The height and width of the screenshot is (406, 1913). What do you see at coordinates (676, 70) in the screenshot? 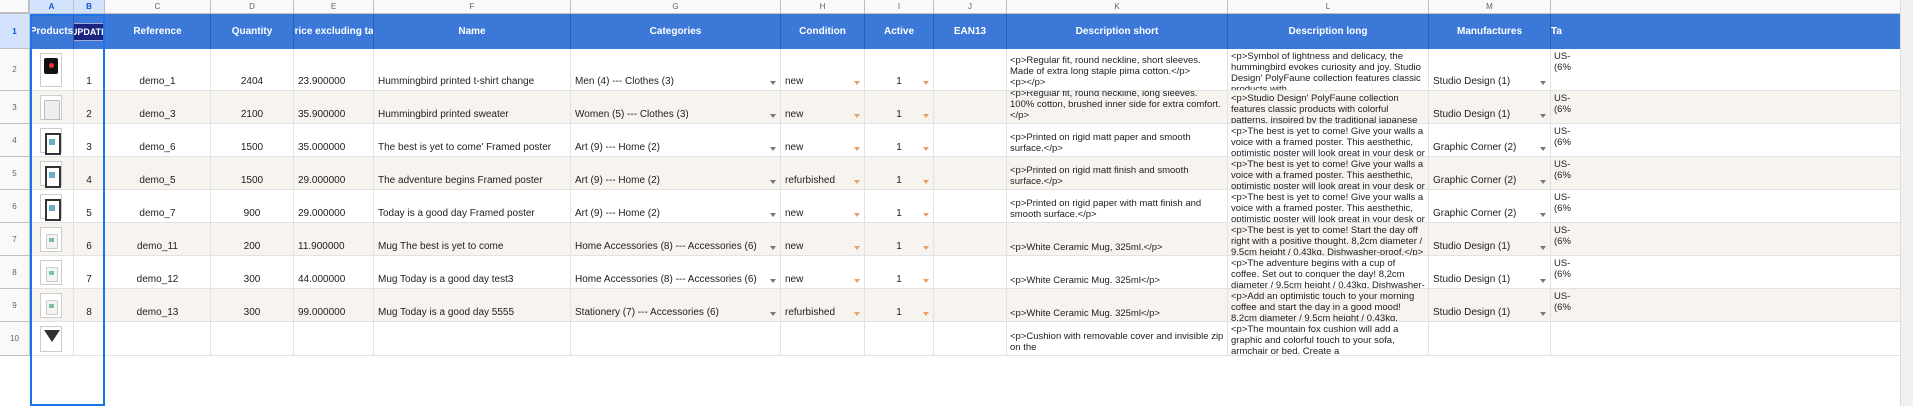
I see `cell-categories: Men (4) --- Clothes (3)` at bounding box center [676, 70].